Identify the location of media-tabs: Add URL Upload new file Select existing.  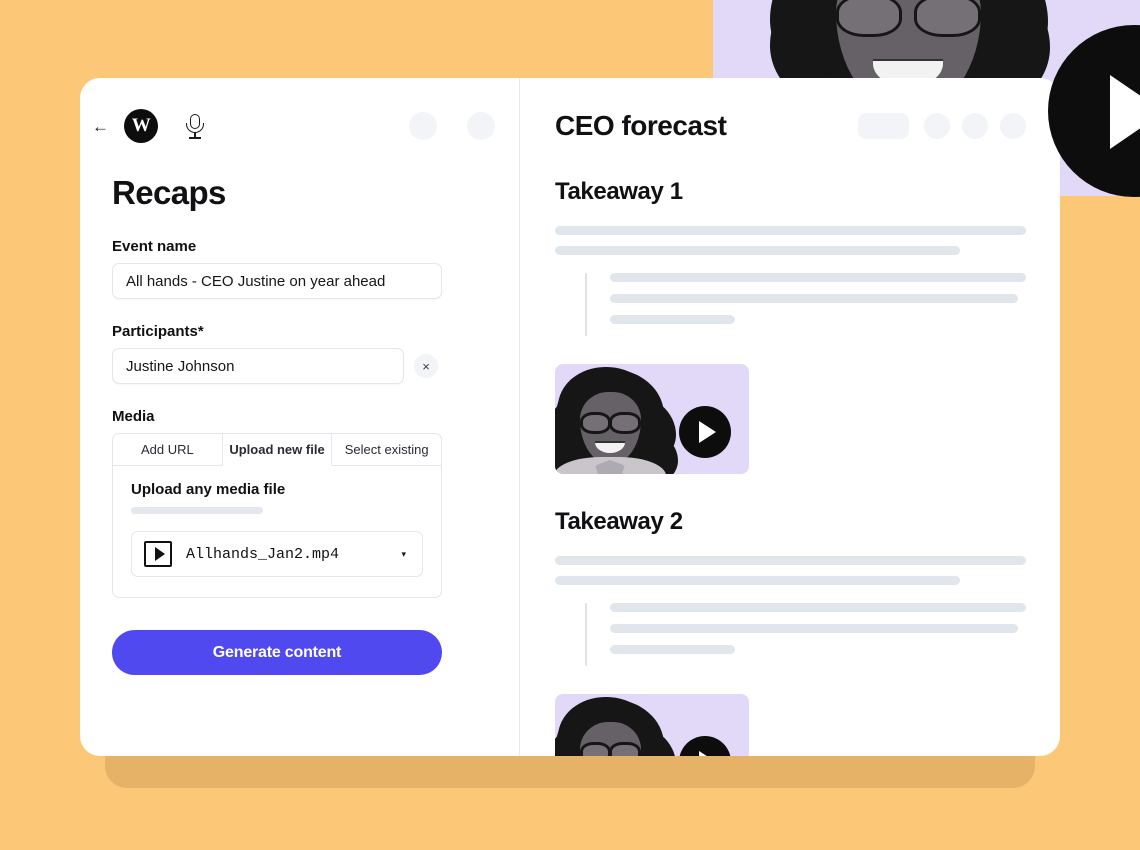
(277, 449).